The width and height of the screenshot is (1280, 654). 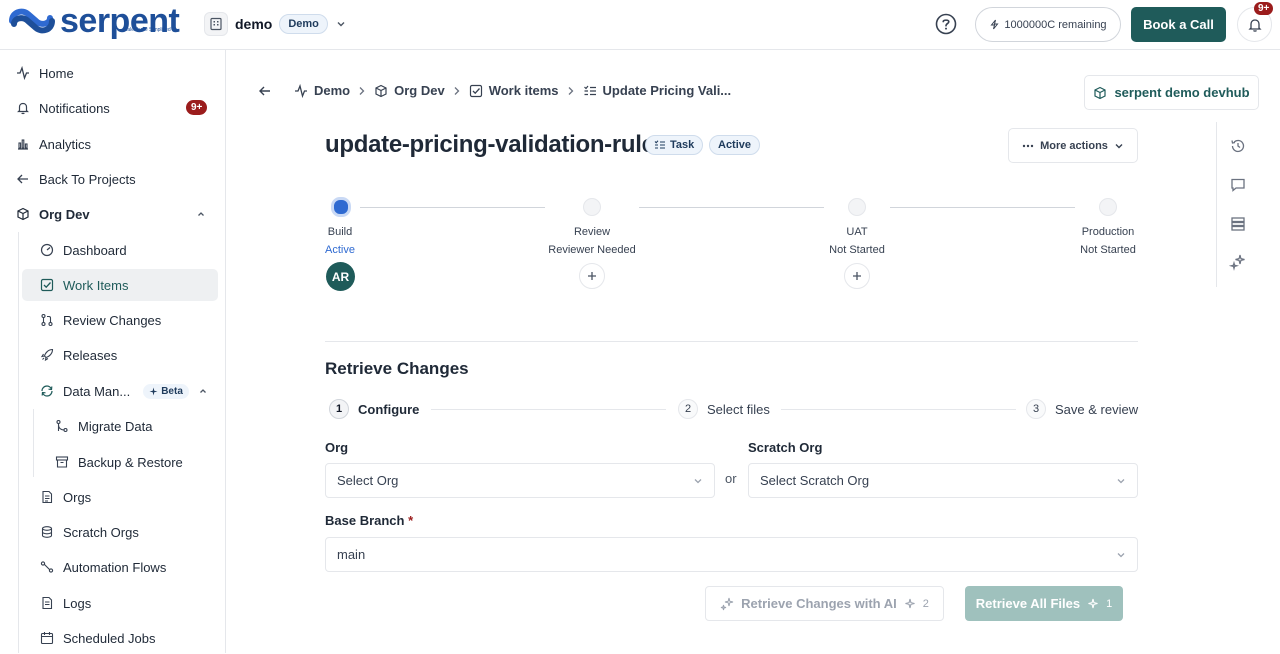 I want to click on more-actions-label: More actions, so click(x=1074, y=145).